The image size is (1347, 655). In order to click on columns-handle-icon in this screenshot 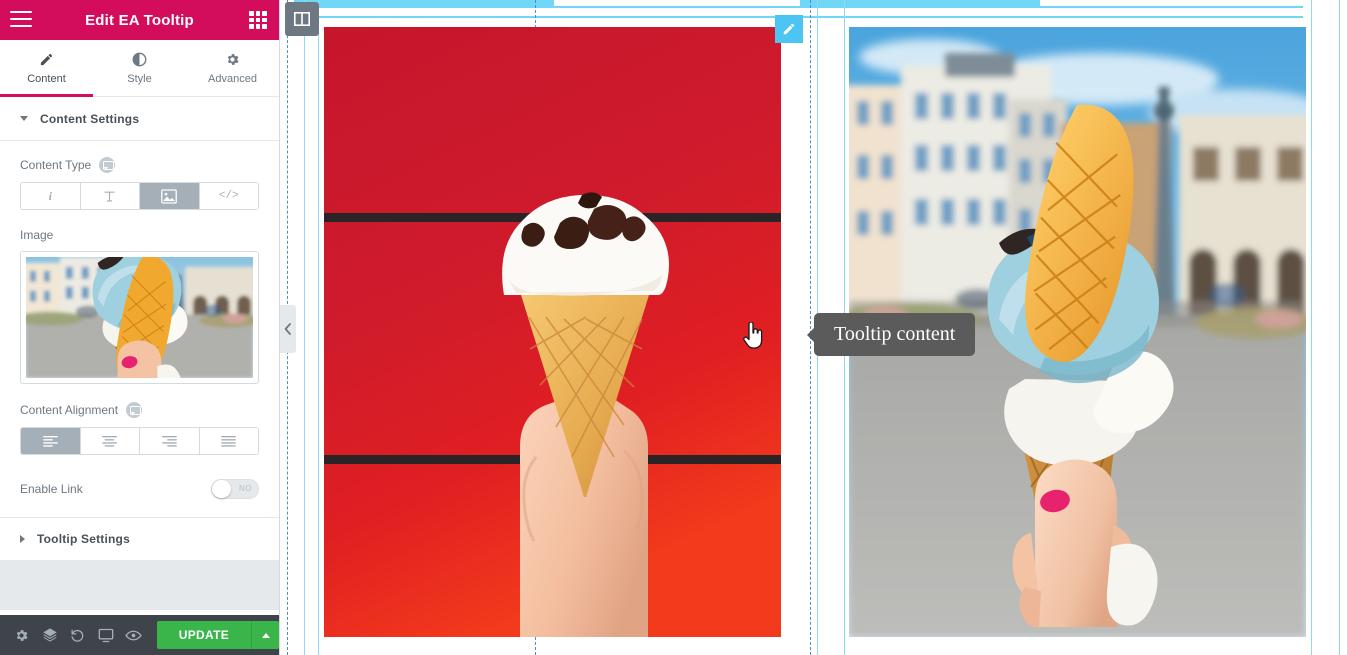, I will do `click(302, 19)`.